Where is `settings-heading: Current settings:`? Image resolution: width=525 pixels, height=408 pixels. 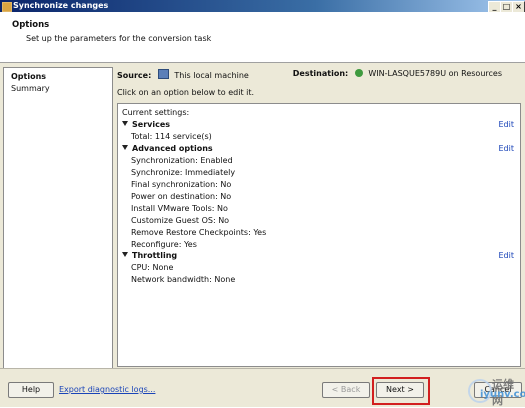 settings-heading: Current settings: is located at coordinates (156, 112).